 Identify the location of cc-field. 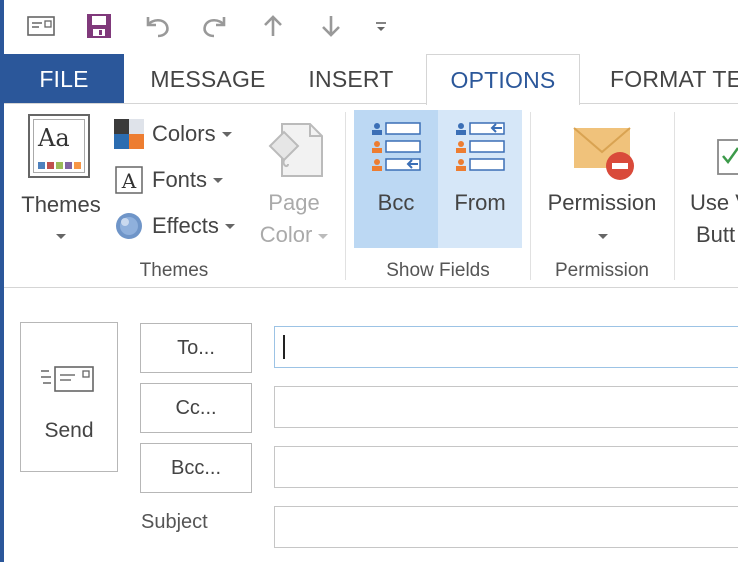
(506, 407).